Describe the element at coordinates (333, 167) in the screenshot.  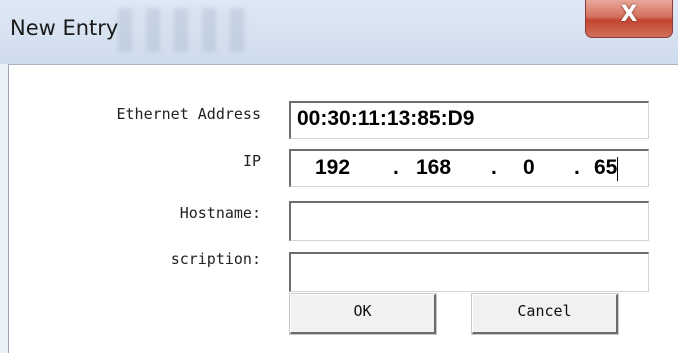
I see `ip-octet-1: 192` at that location.